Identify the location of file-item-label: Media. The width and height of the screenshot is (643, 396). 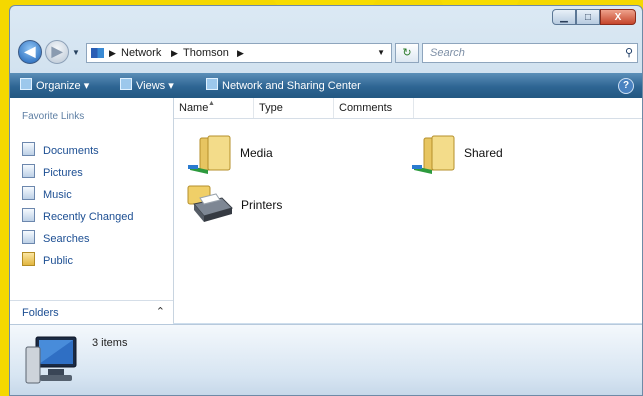
(256, 153).